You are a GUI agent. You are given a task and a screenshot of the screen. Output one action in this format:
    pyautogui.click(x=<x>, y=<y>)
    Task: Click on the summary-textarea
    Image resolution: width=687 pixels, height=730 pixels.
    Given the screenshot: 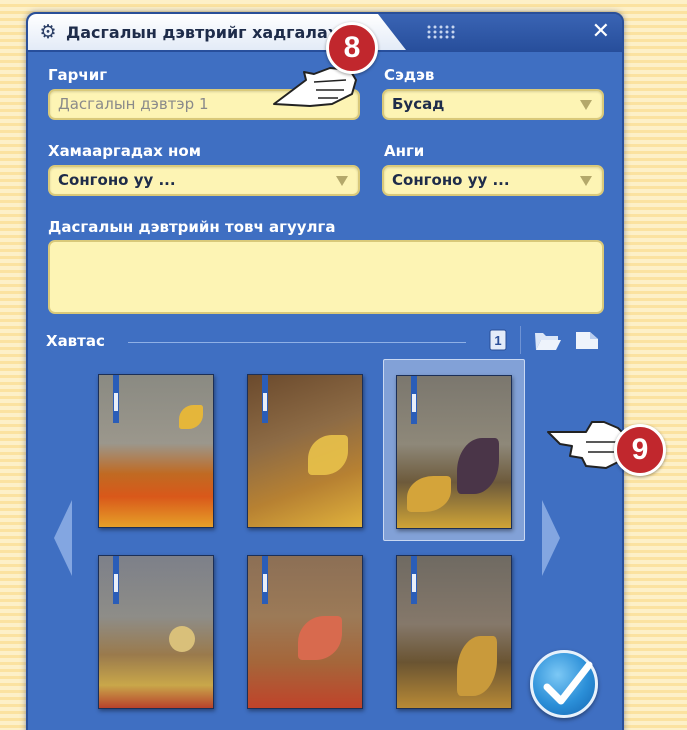 What is the action you would take?
    pyautogui.click(x=326, y=277)
    